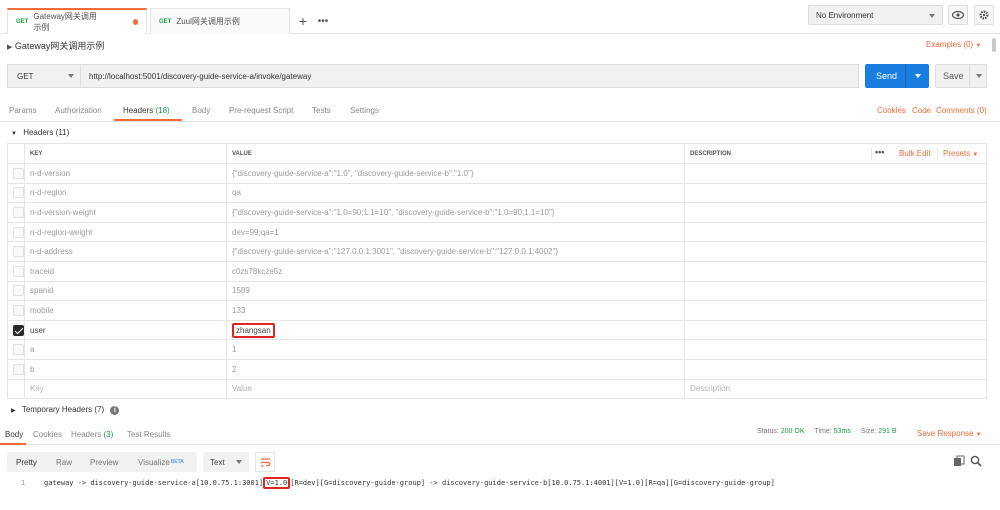  What do you see at coordinates (891, 110) in the screenshot?
I see `cookies-link: Cookies` at bounding box center [891, 110].